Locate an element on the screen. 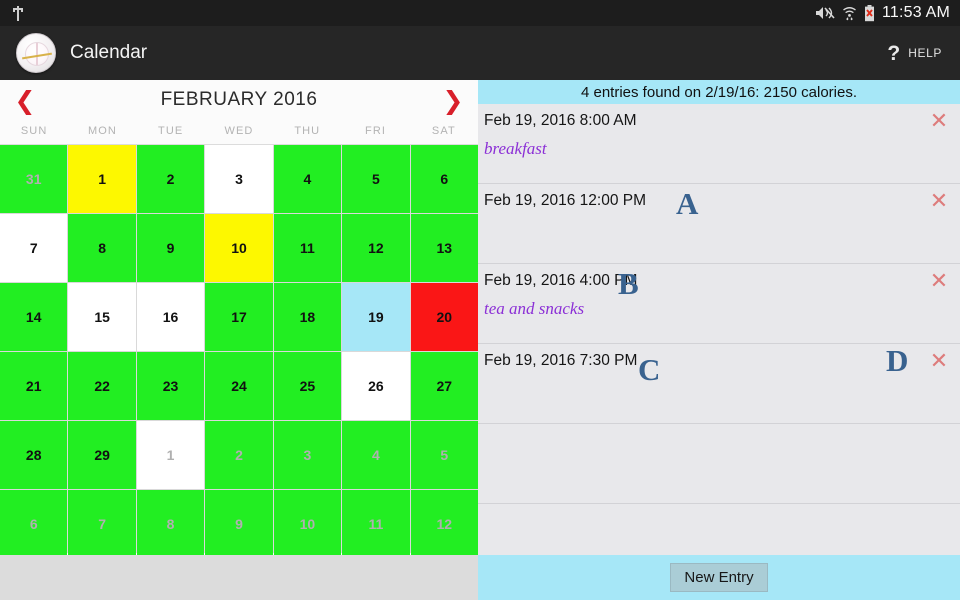  calendar-day-cell: 24 is located at coordinates (239, 386).